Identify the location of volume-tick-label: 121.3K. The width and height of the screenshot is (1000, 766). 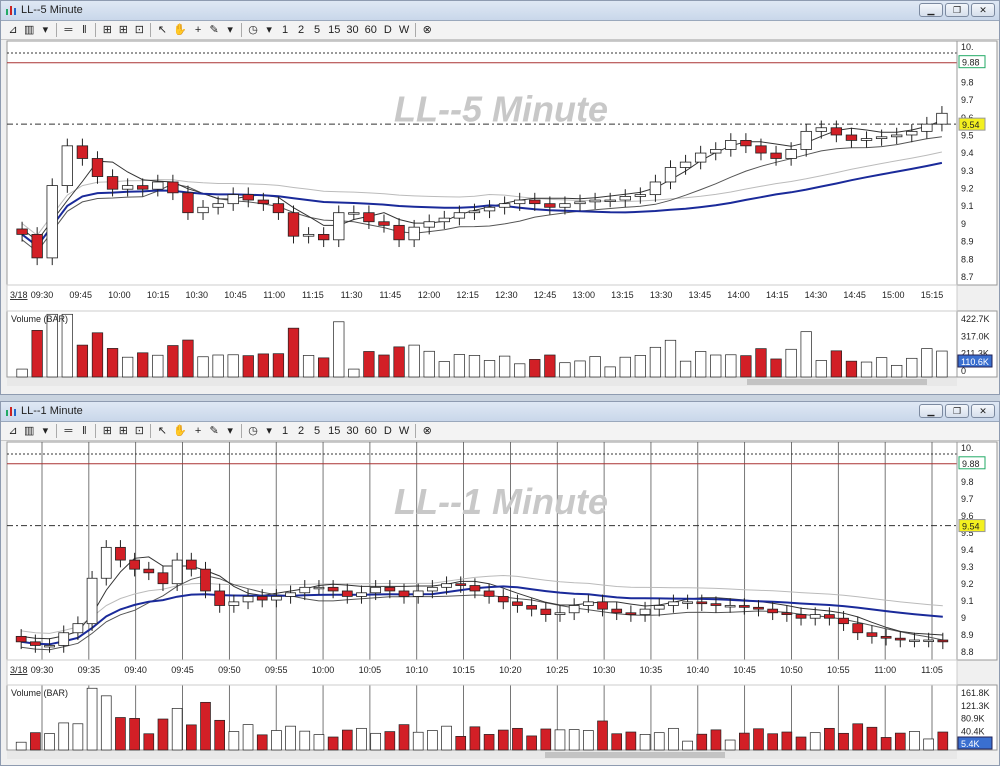
(975, 706).